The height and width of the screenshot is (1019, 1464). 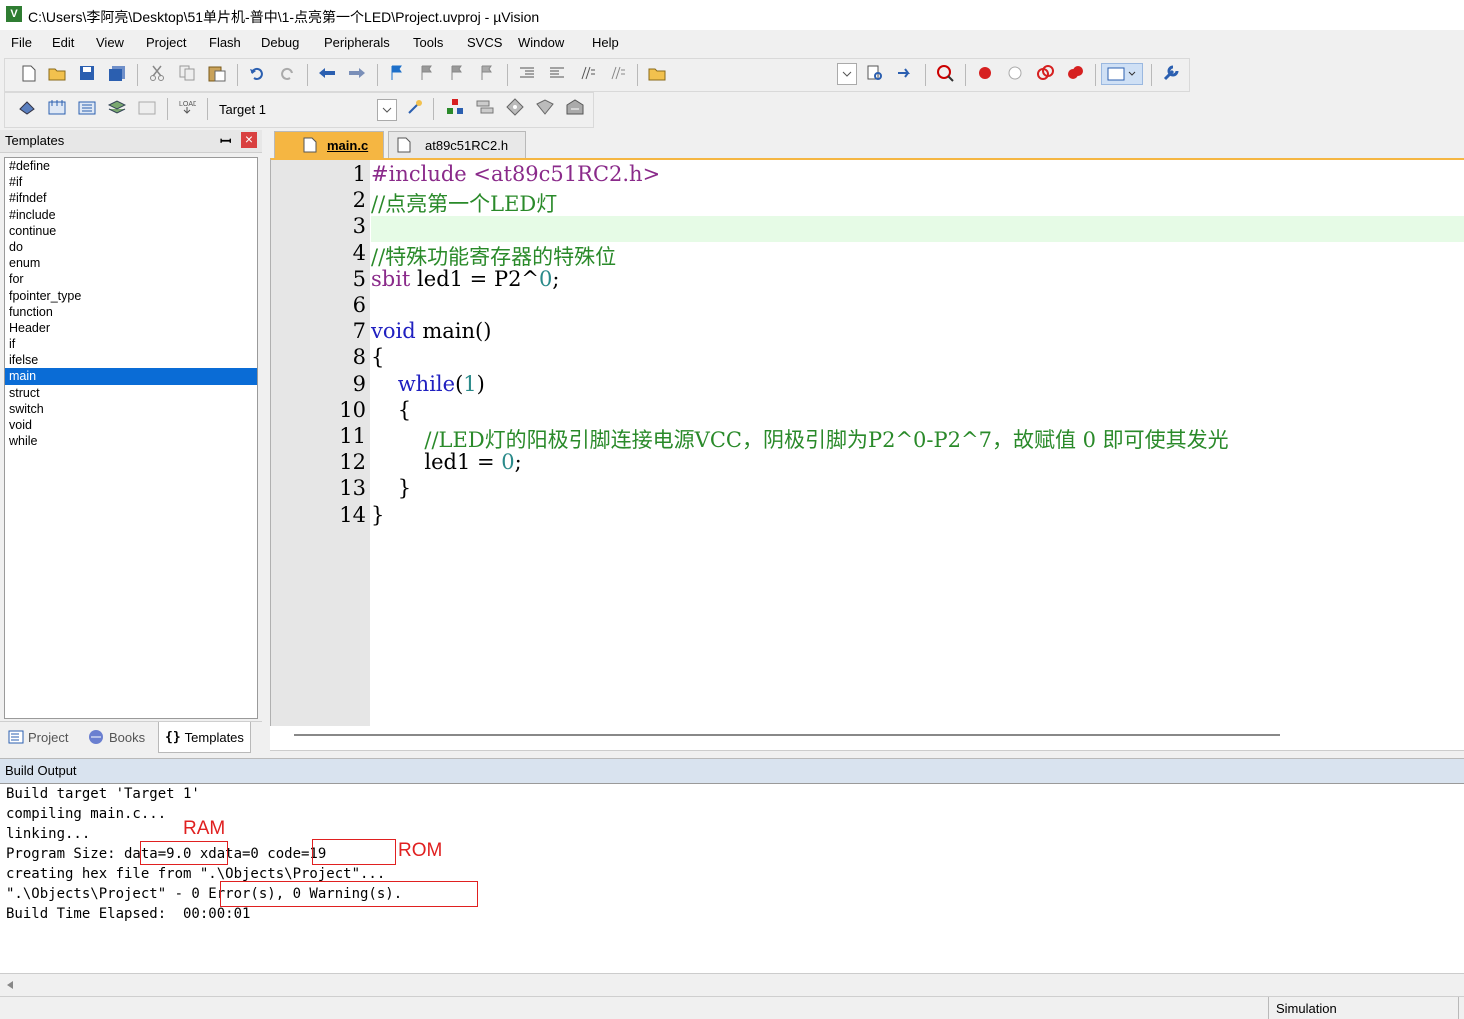 I want to click on copy-icon, so click(x=187, y=73).